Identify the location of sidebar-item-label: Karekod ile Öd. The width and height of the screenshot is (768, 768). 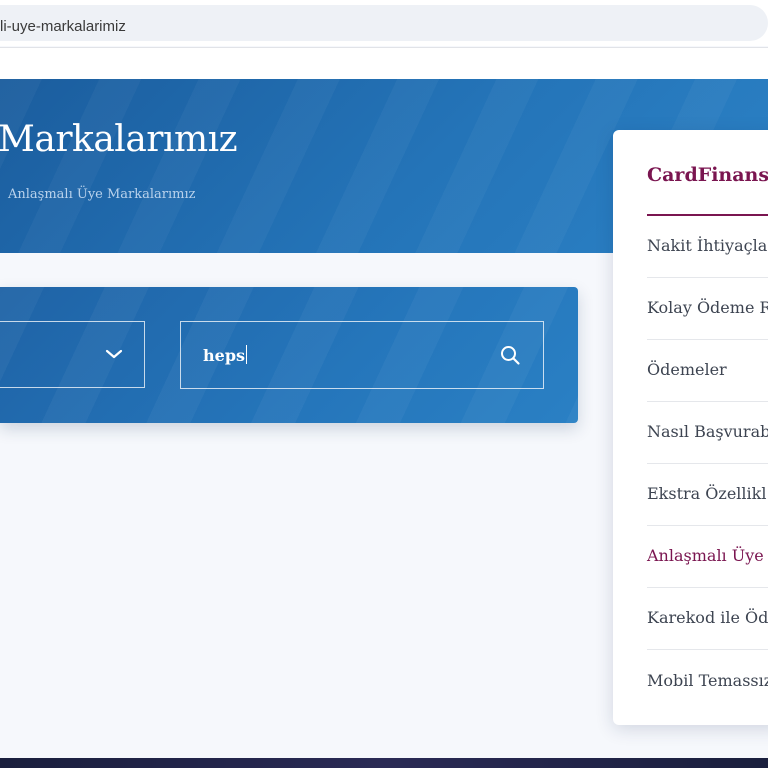
(707, 617).